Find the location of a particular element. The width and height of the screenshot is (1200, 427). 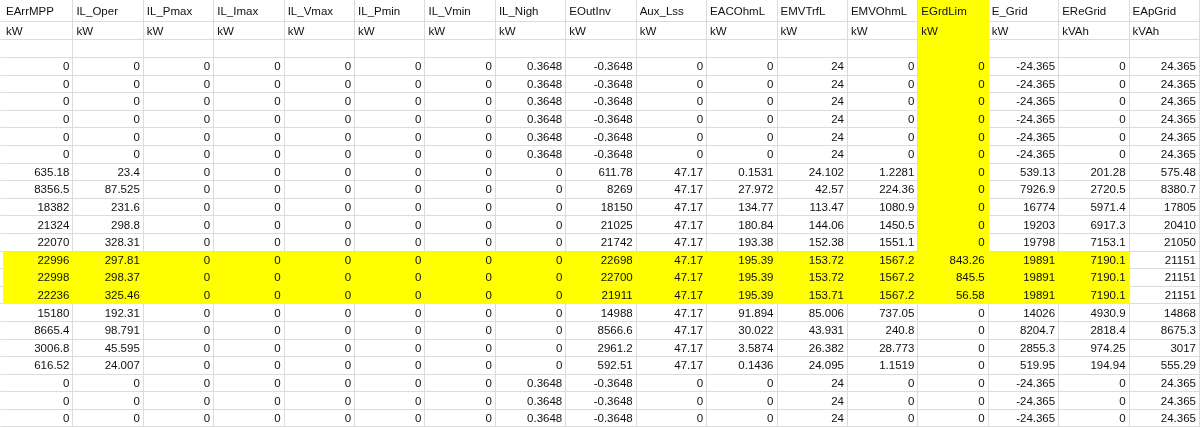

table-cell: 0.3648 is located at coordinates (531, 401).